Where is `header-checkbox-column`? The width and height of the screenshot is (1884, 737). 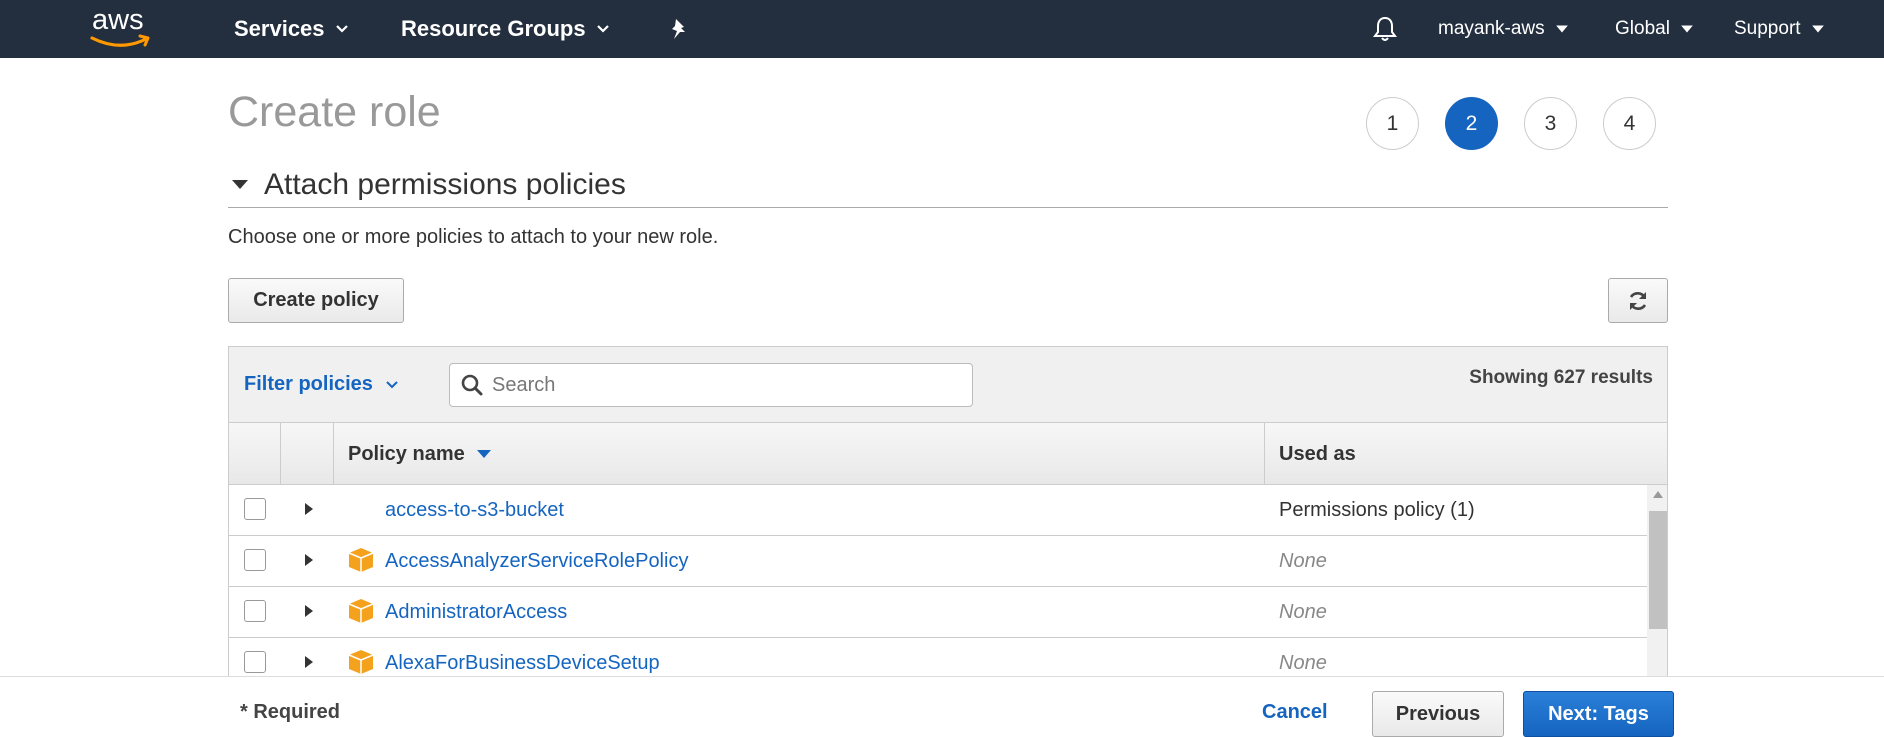 header-checkbox-column is located at coordinates (255, 454).